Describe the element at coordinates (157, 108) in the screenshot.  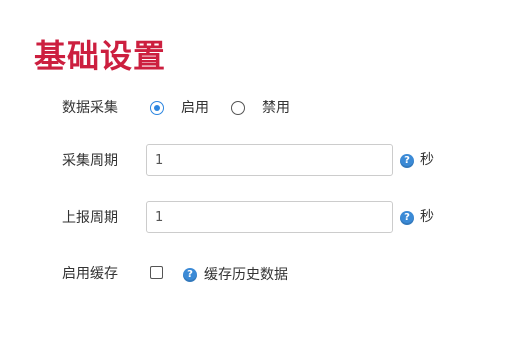
I see `radio-enable` at that location.